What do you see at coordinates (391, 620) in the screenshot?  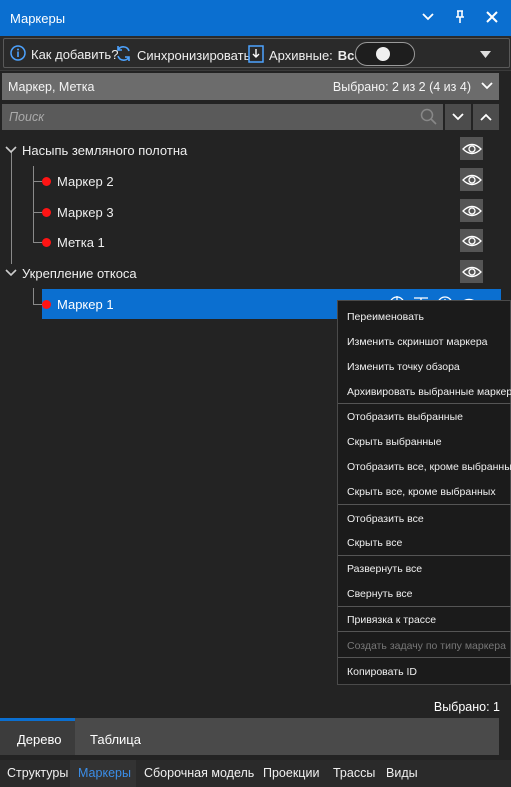 I see `menu-item-route-binding: Привязка к трассе` at bounding box center [391, 620].